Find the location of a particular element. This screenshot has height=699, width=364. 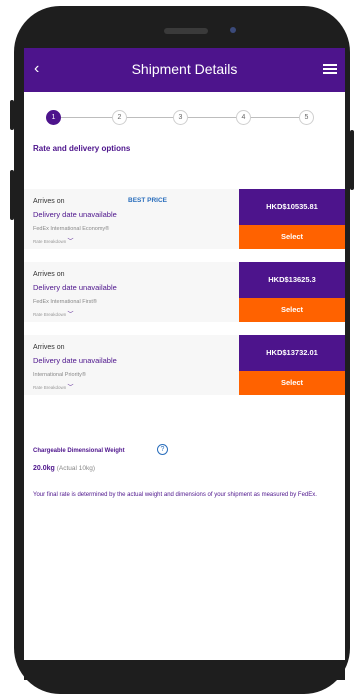

progress-stepper: 1 2 3 4 5 is located at coordinates (186, 117).